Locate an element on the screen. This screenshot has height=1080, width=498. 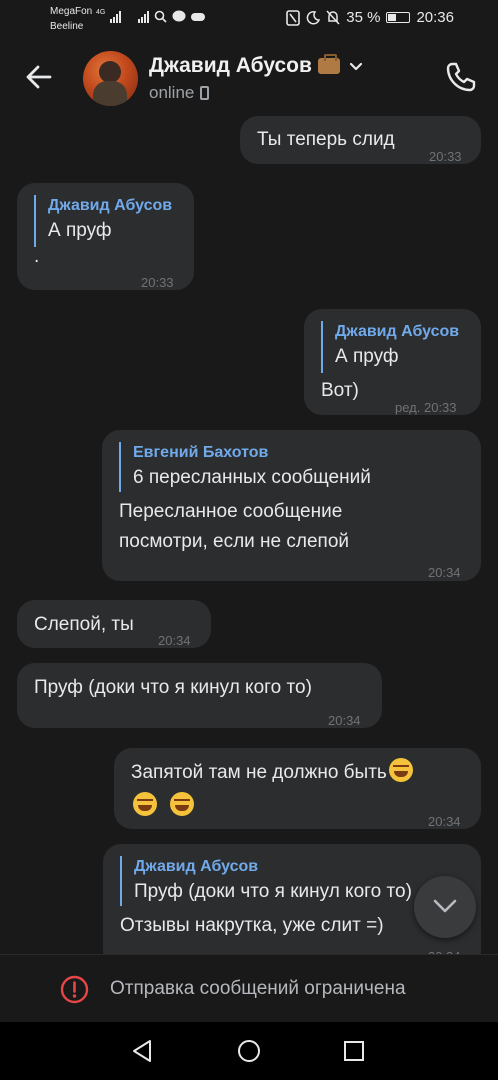
moon-icon is located at coordinates (313, 17).